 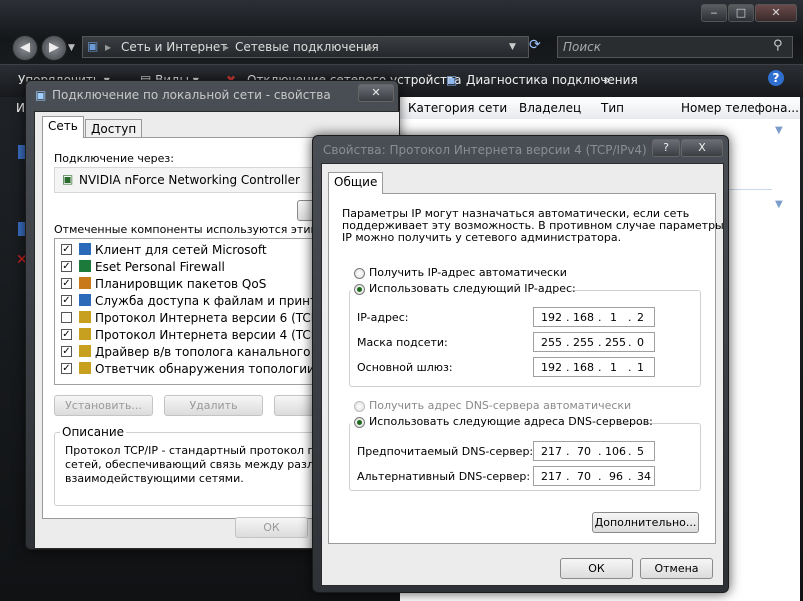 I want to click on history-dropdown-icon: ▼, so click(x=71, y=48).